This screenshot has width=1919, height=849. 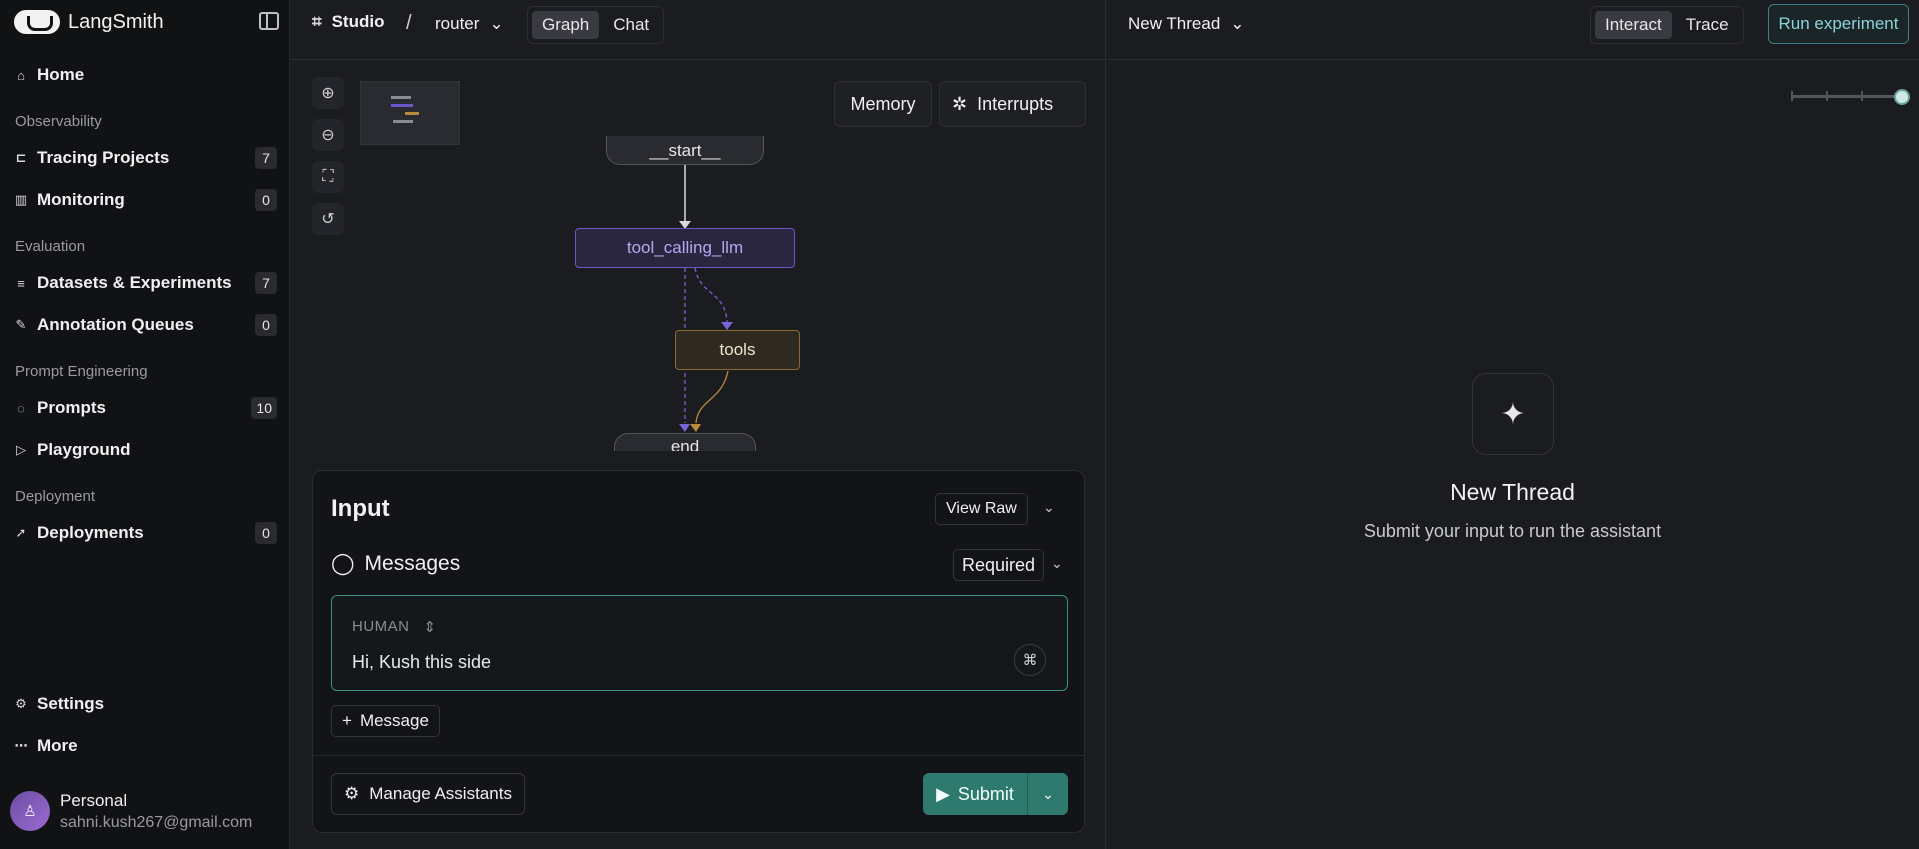 I want to click on required-badge: Required, so click(x=999, y=565).